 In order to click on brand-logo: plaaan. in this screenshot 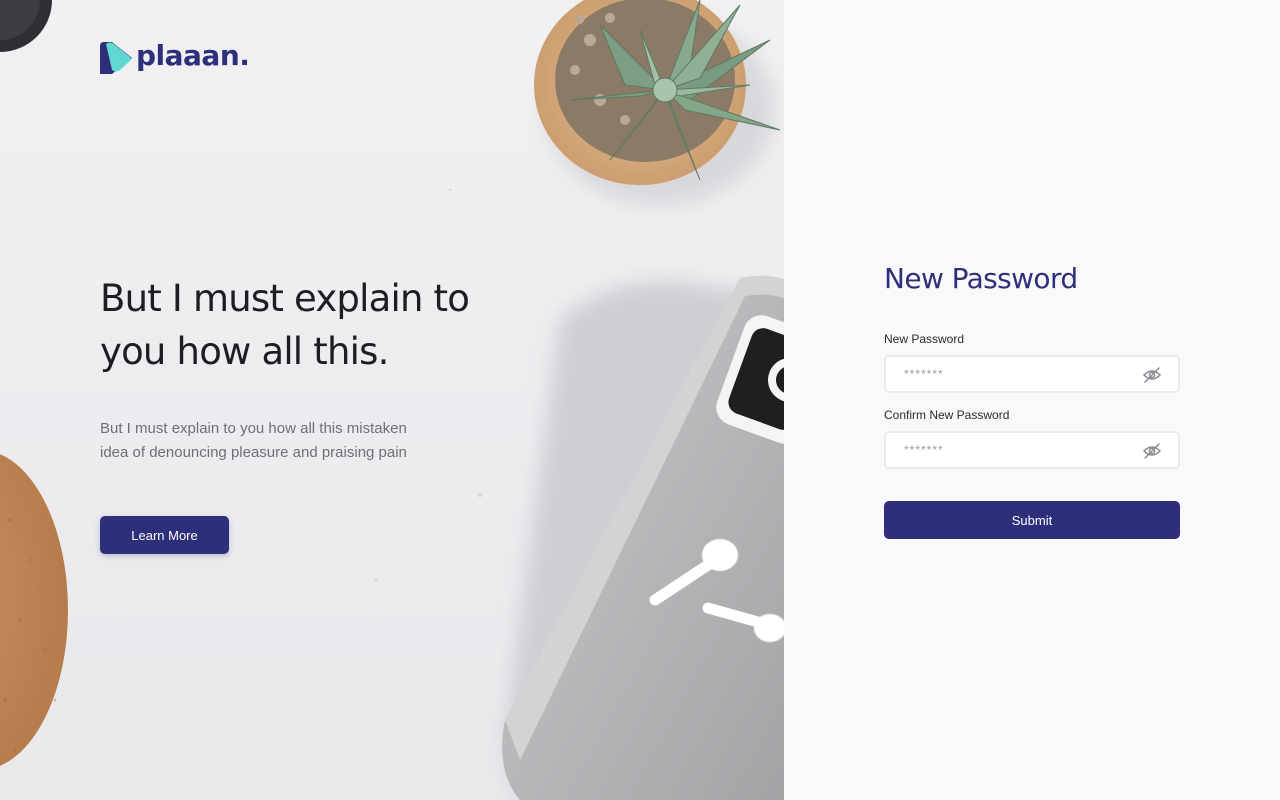, I will do `click(175, 56)`.